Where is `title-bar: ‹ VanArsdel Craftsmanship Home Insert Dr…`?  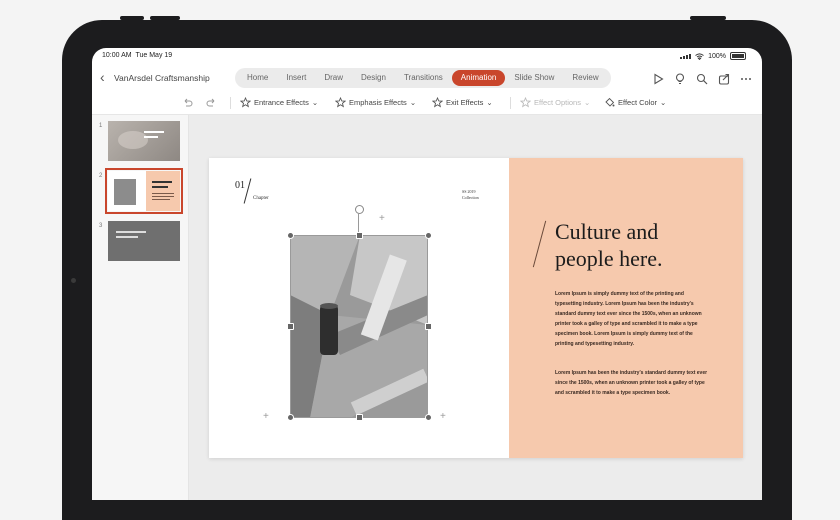 title-bar: ‹ VanArsdel Craftsmanship Home Insert Dr… is located at coordinates (427, 78).